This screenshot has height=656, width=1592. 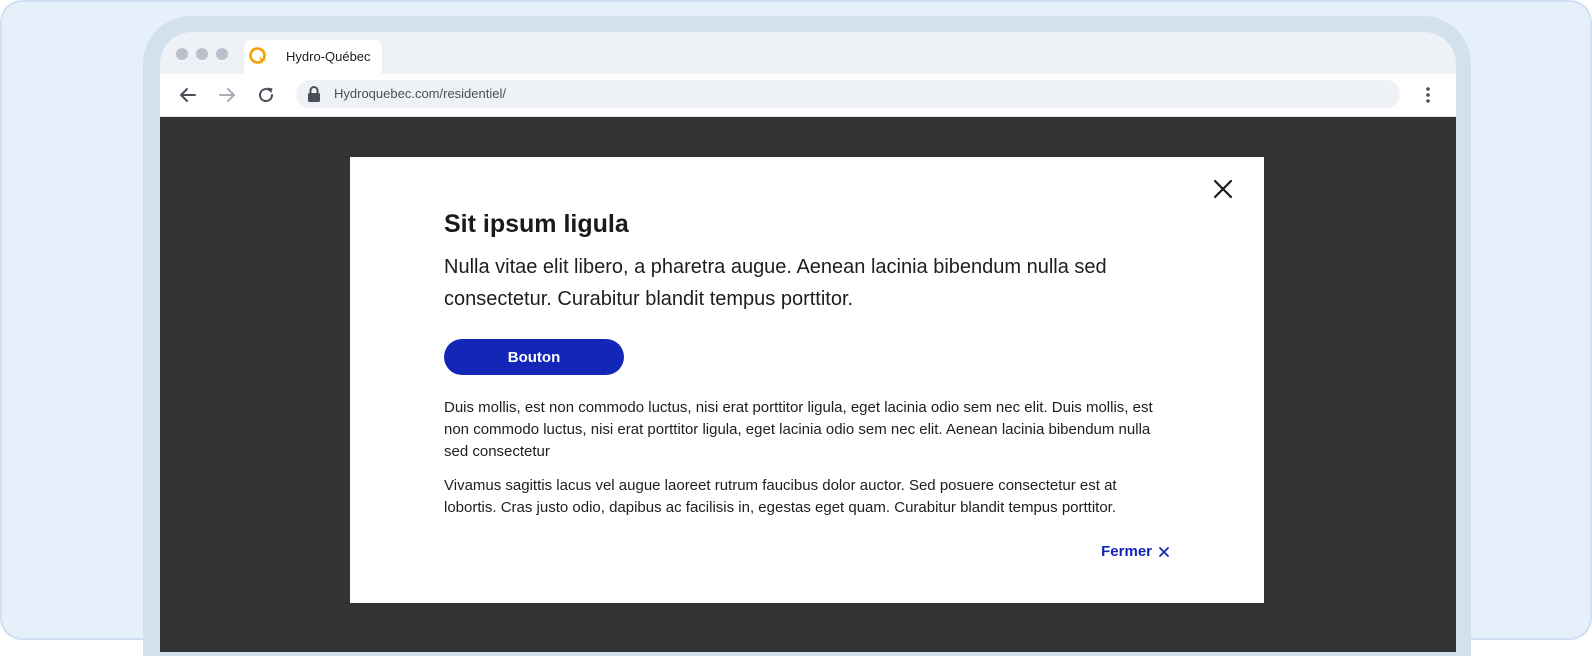 I want to click on tab-title: Hydro-Québec, so click(x=328, y=56).